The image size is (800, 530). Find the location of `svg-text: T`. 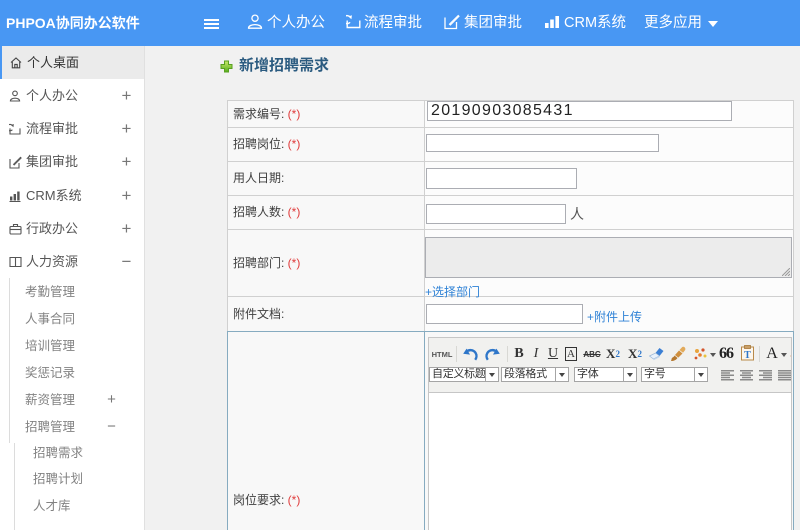

svg-text: T is located at coordinates (747, 355).